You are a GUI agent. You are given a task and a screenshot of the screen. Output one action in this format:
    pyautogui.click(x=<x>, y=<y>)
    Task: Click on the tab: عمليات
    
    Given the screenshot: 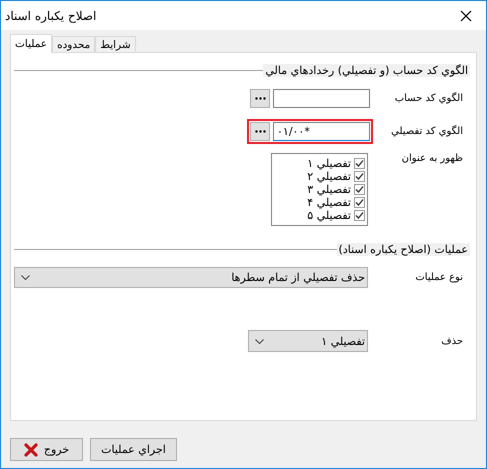 What is the action you would take?
    pyautogui.click(x=31, y=43)
    